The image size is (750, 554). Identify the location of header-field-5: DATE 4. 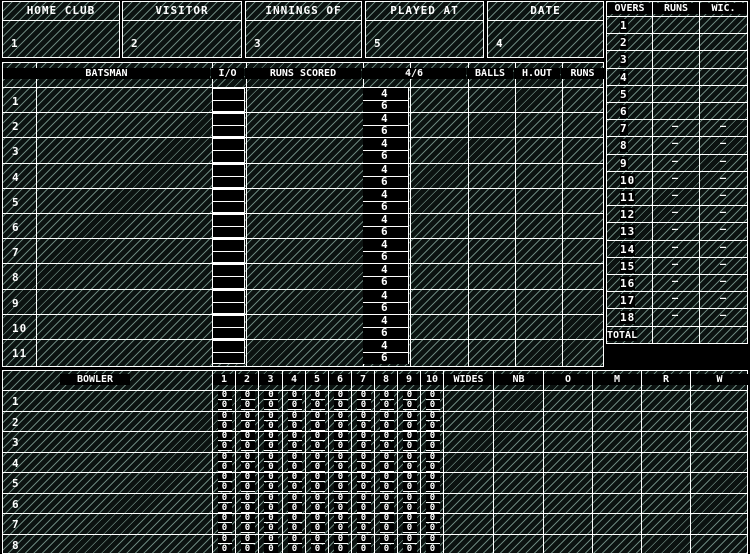
(545, 29).